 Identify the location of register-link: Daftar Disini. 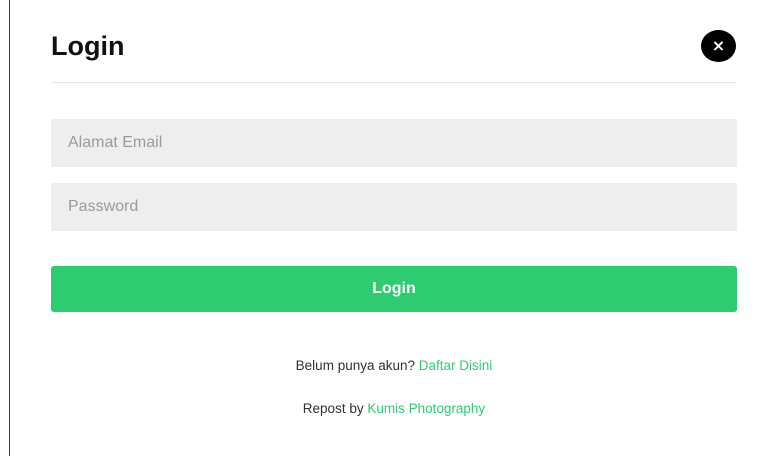
(456, 365).